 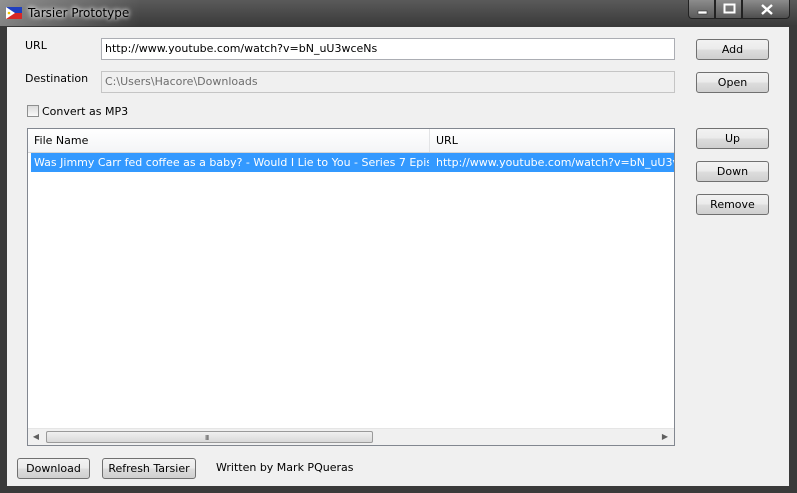 What do you see at coordinates (57, 78) in the screenshot?
I see `destination-label: Destination` at bounding box center [57, 78].